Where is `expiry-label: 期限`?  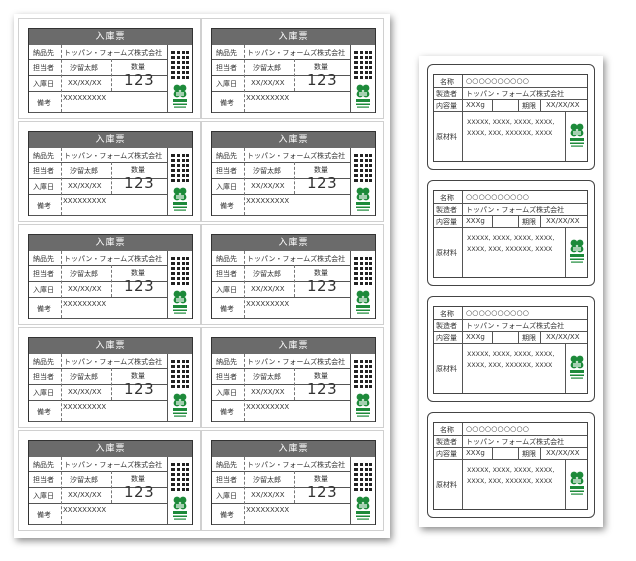
expiry-label: 期限 is located at coordinates (529, 222).